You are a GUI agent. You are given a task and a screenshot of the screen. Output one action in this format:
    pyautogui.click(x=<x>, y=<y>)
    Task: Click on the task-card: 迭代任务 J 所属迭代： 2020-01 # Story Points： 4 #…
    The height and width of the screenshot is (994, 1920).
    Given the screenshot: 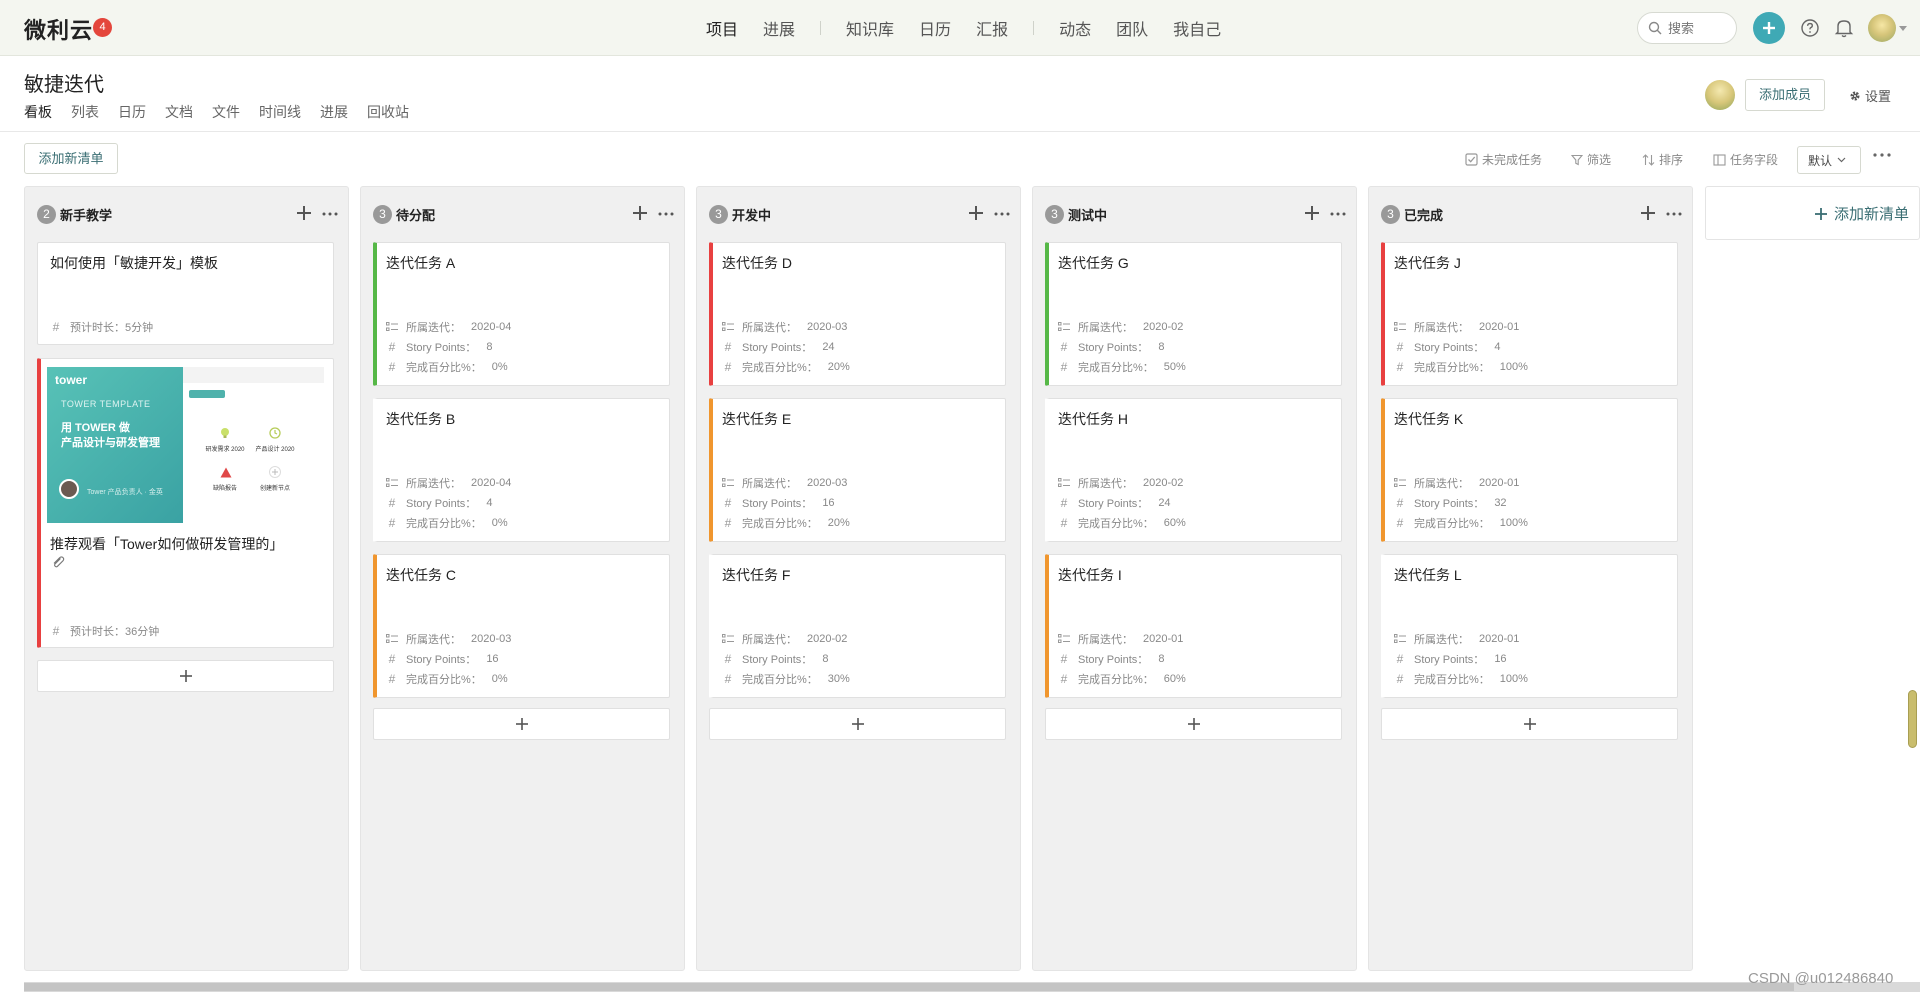 What is the action you would take?
    pyautogui.click(x=1529, y=314)
    